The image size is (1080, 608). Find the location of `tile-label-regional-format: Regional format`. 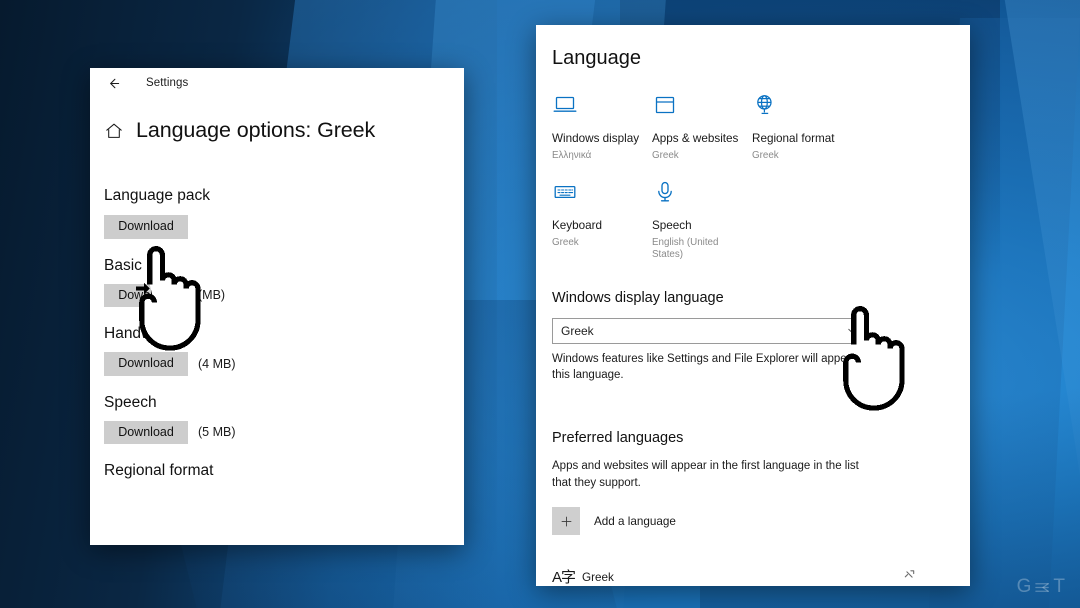

tile-label-regional-format: Regional format is located at coordinates (793, 138).